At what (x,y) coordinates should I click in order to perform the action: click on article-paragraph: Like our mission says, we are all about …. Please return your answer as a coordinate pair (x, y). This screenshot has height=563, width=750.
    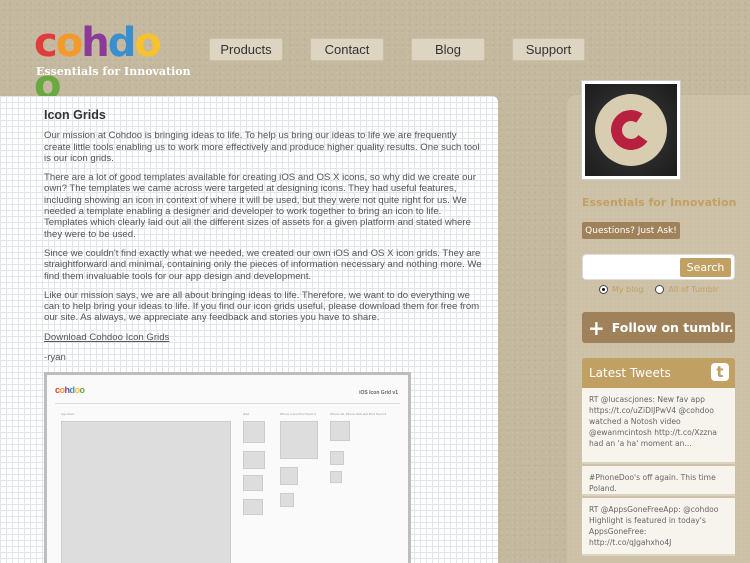
    Looking at the image, I should click on (262, 306).